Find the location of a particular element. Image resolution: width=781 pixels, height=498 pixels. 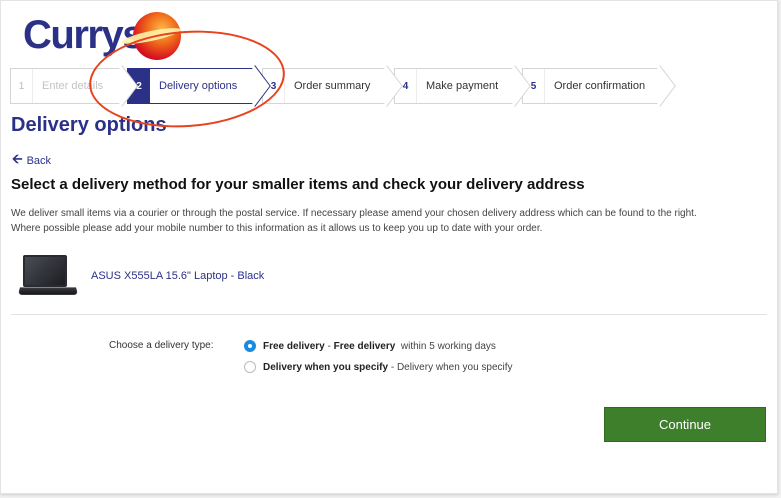

radio-selected-icon is located at coordinates (250, 346).